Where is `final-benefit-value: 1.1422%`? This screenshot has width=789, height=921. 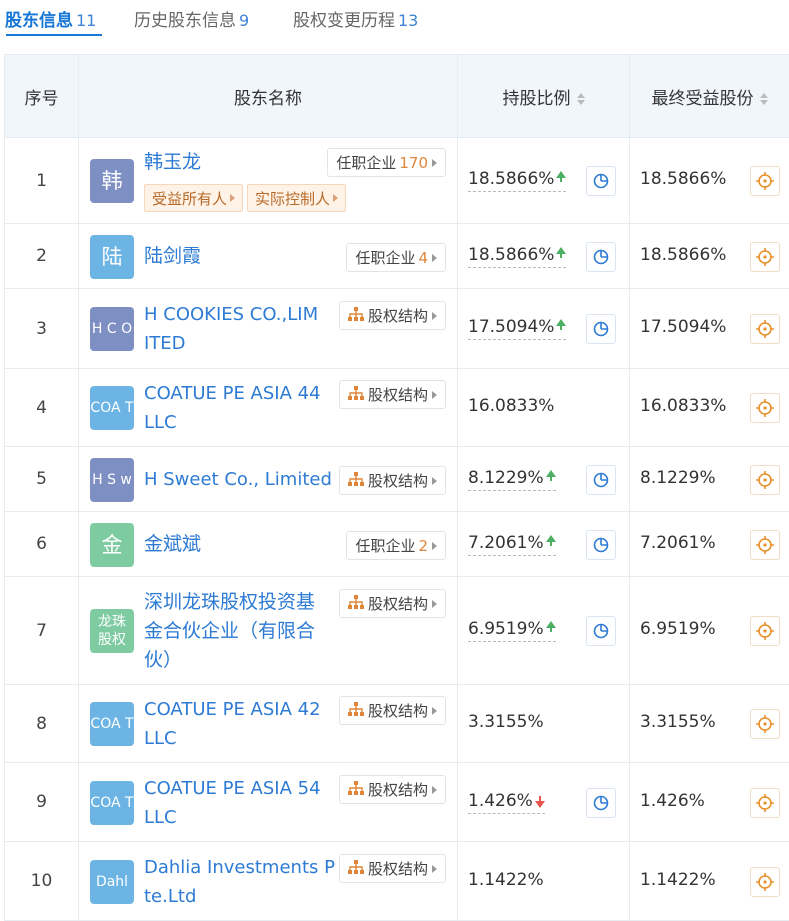 final-benefit-value: 1.1422% is located at coordinates (678, 880).